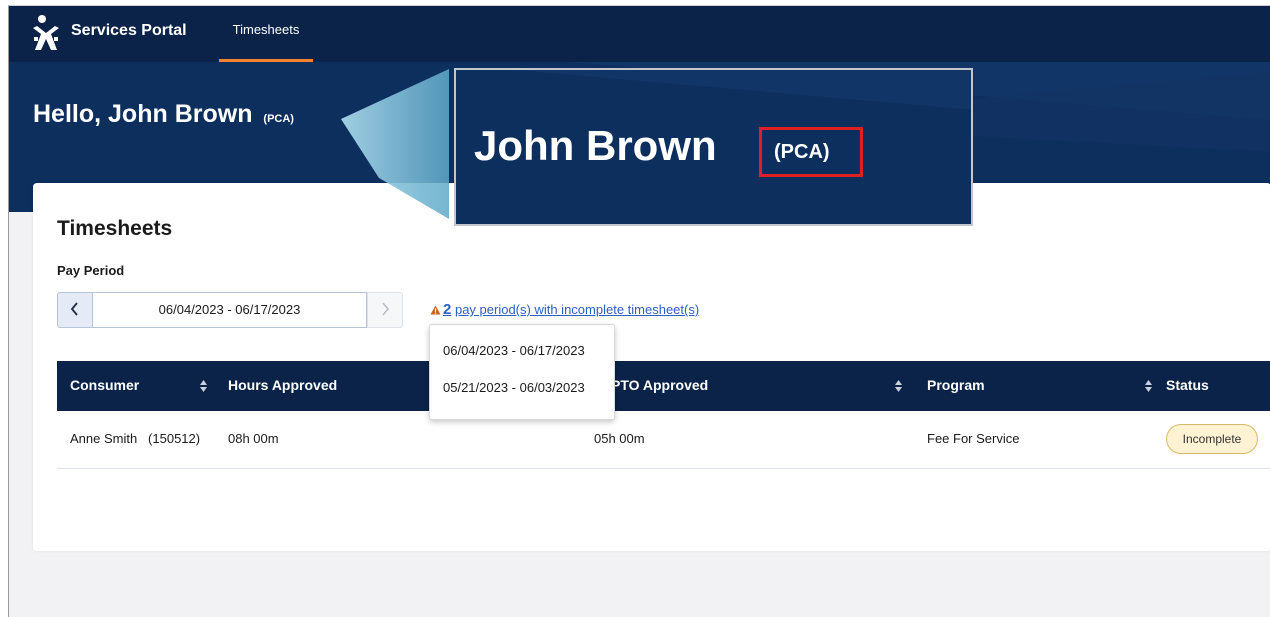 This screenshot has width=1270, height=617. What do you see at coordinates (811, 152) in the screenshot?
I see `zoom-user-role: (PCA)` at bounding box center [811, 152].